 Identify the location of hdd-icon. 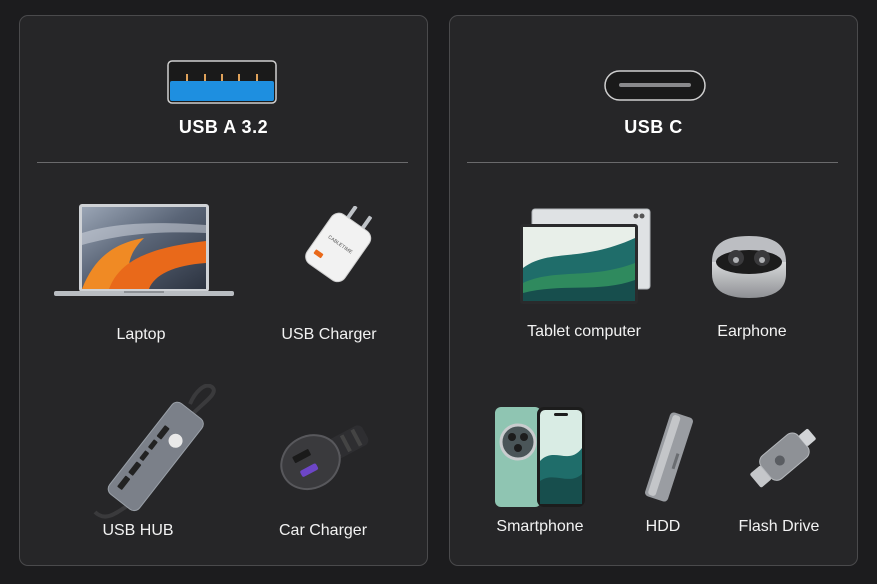
(669, 457).